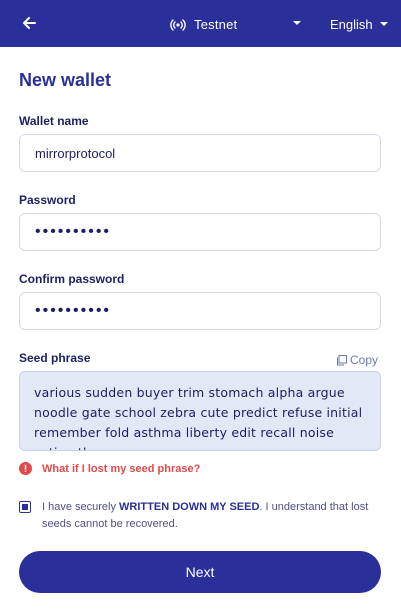 The width and height of the screenshot is (401, 611). I want to click on lost-seed-label: What if I lost my seed phrase?, so click(121, 468).